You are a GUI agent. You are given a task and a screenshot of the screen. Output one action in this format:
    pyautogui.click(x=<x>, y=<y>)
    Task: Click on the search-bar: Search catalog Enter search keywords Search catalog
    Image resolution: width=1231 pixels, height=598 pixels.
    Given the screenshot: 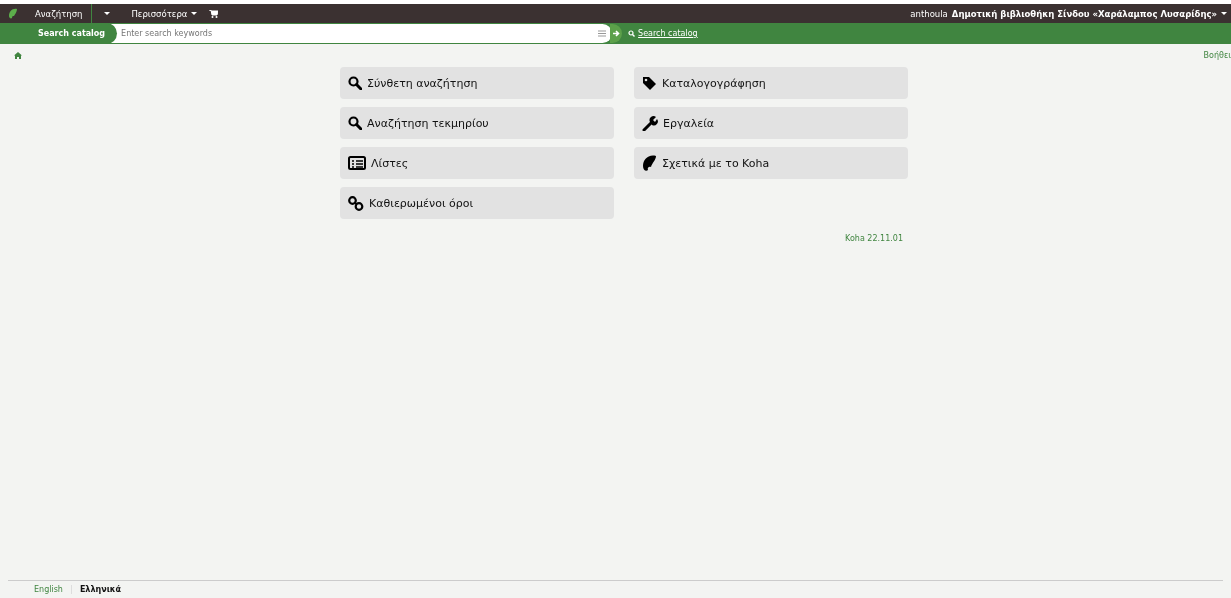 What is the action you would take?
    pyautogui.click(x=615, y=33)
    